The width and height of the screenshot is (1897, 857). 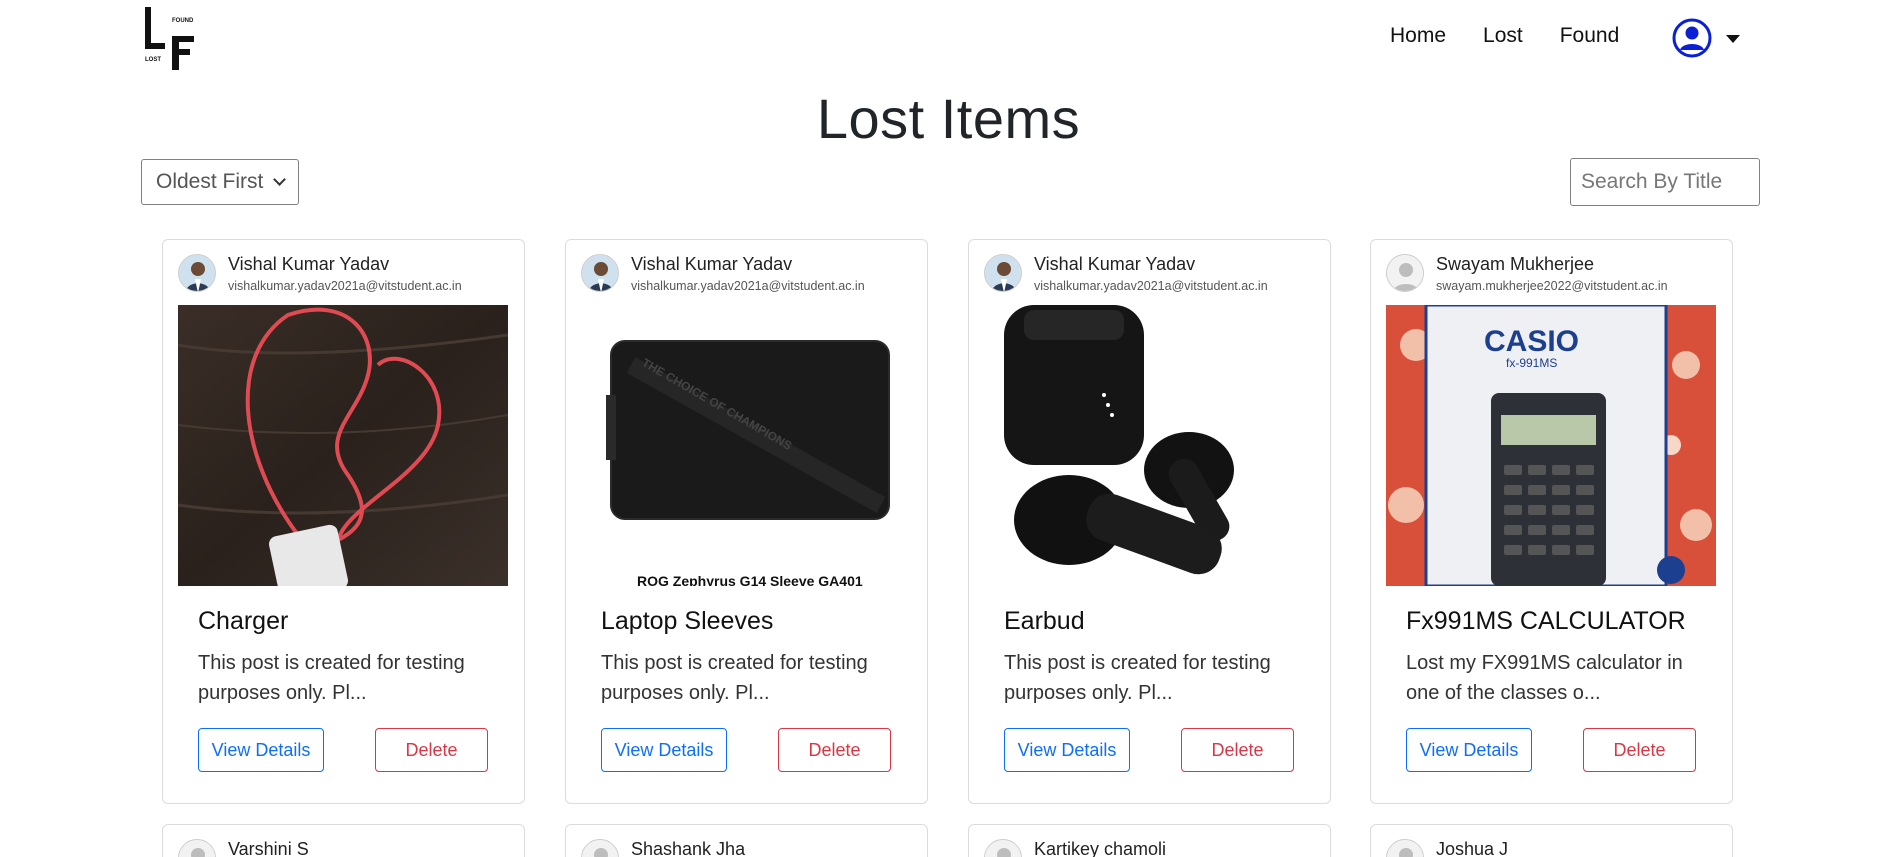 I want to click on calculator-model: fx-991MS, so click(x=1531, y=363).